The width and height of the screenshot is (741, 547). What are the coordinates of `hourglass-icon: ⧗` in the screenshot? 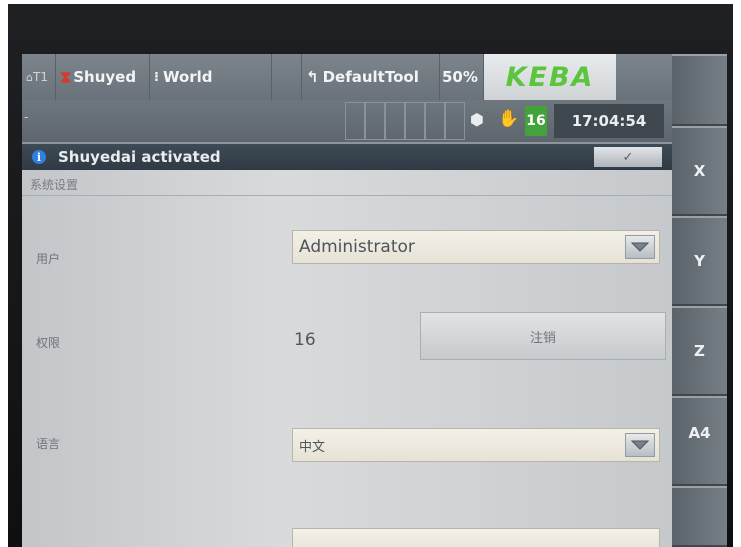 It's located at (66, 76).